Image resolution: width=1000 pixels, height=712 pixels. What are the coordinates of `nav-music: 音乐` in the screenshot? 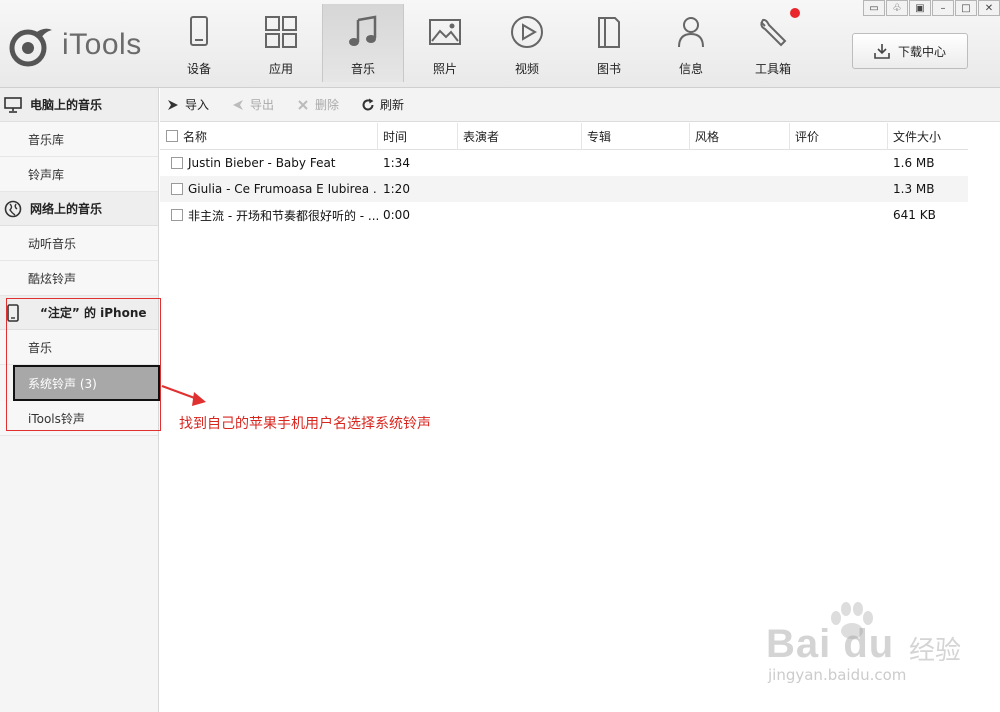 It's located at (363, 43).